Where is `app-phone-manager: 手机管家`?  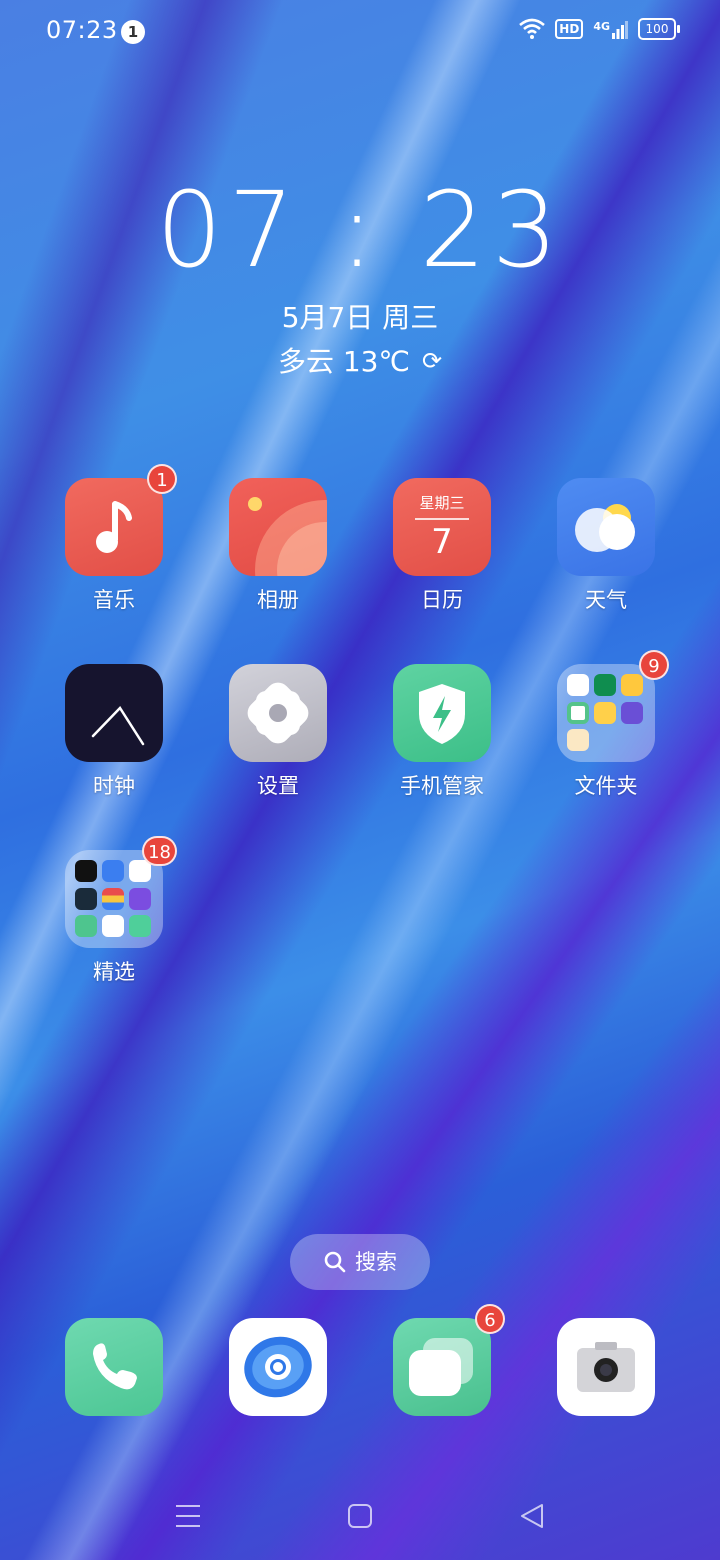
app-phone-manager: 手机管家 is located at coordinates (442, 732).